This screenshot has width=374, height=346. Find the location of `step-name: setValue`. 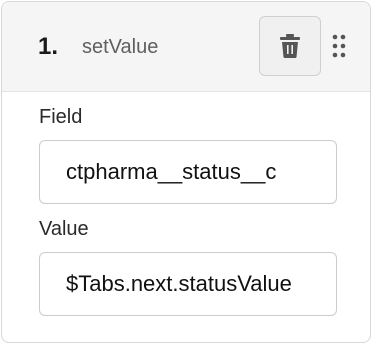

step-name: setValue is located at coordinates (120, 47).